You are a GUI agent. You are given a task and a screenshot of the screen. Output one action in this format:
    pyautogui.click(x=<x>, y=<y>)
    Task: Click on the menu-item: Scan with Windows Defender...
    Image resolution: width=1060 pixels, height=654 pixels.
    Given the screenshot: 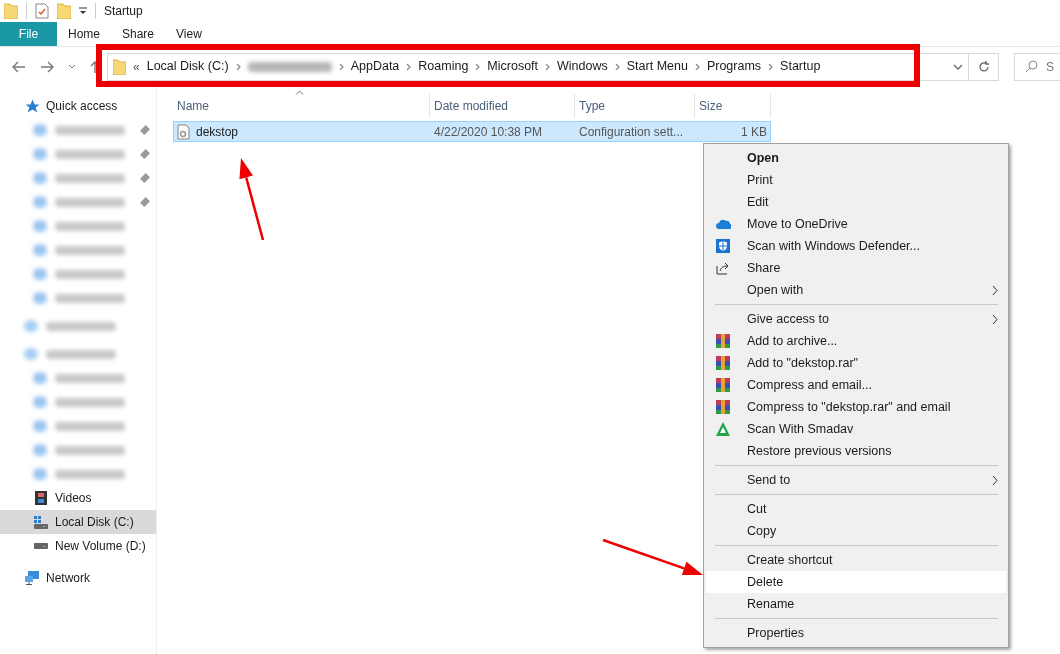 What is the action you would take?
    pyautogui.click(x=856, y=246)
    